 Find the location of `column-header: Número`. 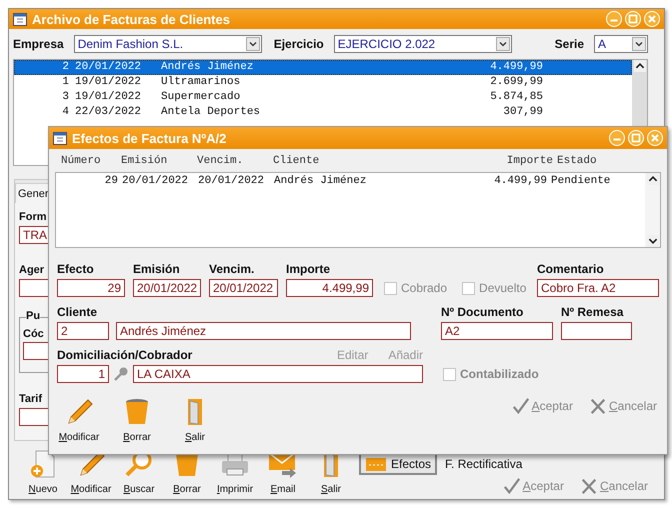

column-header: Número is located at coordinates (81, 161).